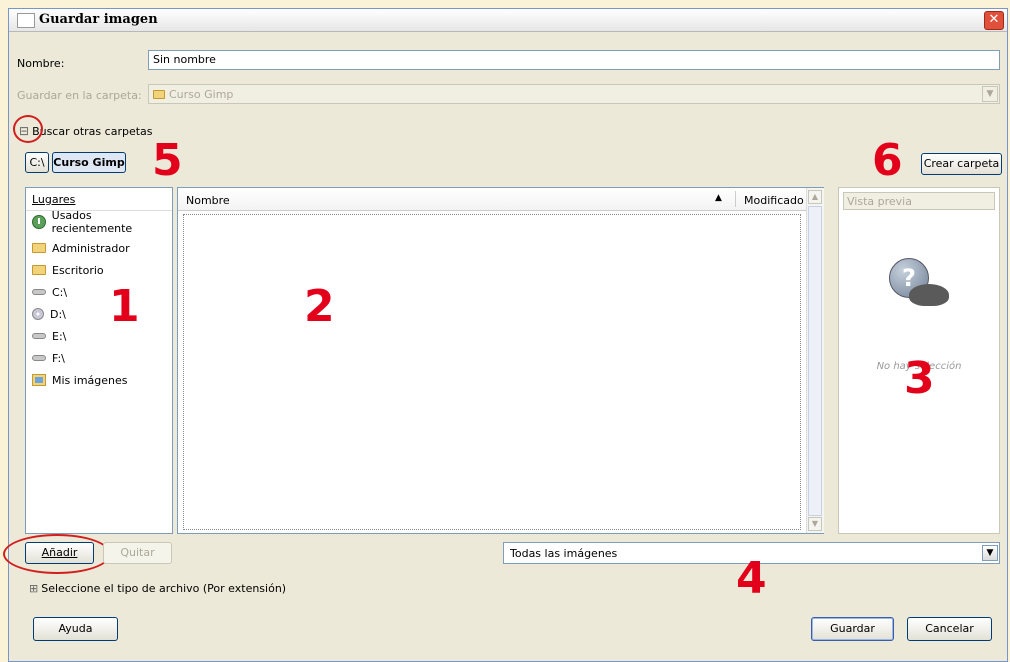  I want to click on sort-ascending-icon: ▲, so click(718, 198).